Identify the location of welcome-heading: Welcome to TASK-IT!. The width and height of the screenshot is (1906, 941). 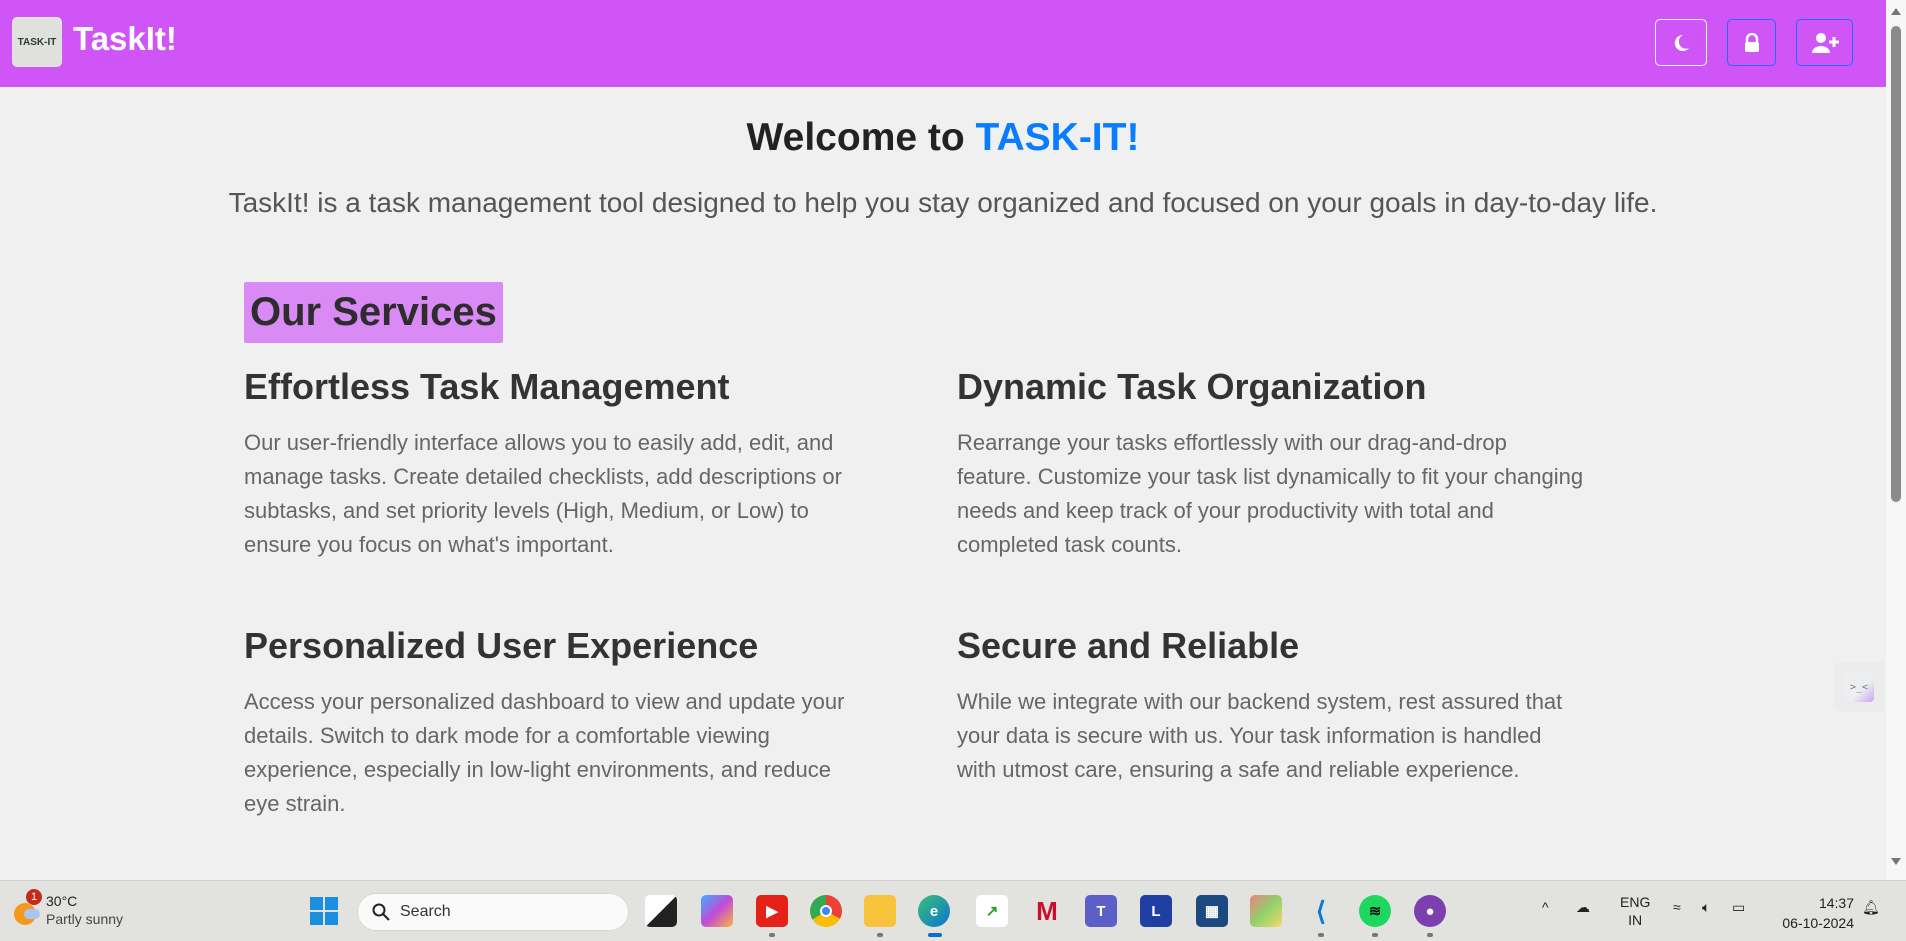
(943, 138).